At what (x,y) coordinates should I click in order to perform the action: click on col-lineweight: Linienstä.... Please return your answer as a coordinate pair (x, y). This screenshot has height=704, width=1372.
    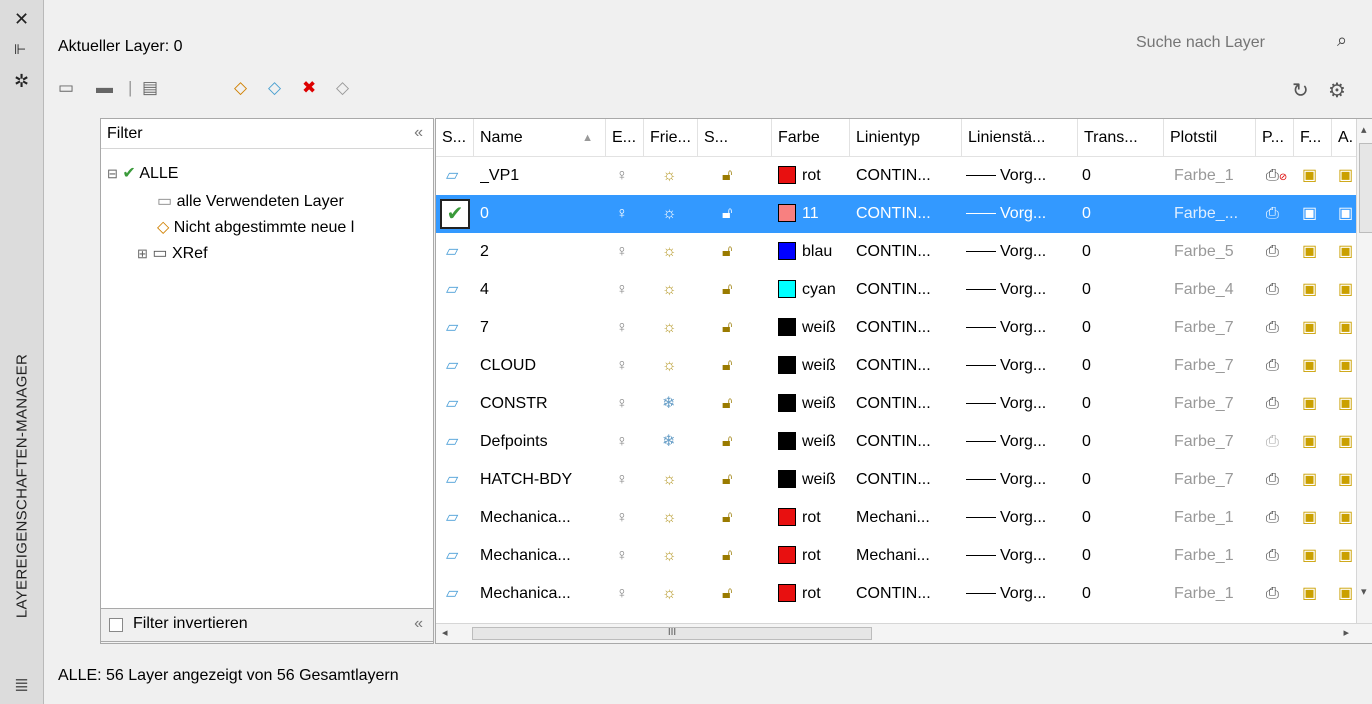
    Looking at the image, I should click on (1020, 138).